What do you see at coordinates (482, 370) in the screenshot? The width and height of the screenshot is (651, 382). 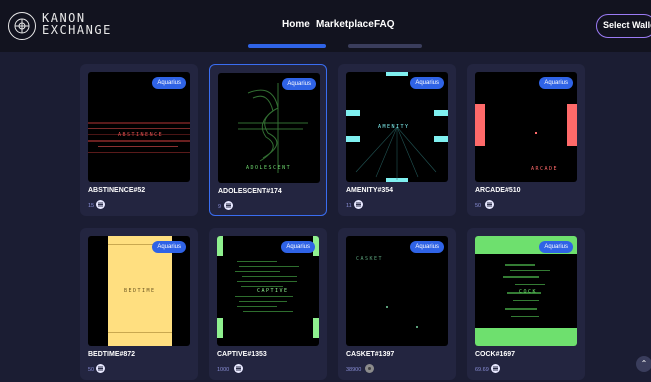 I see `nft-price: 69.69` at bounding box center [482, 370].